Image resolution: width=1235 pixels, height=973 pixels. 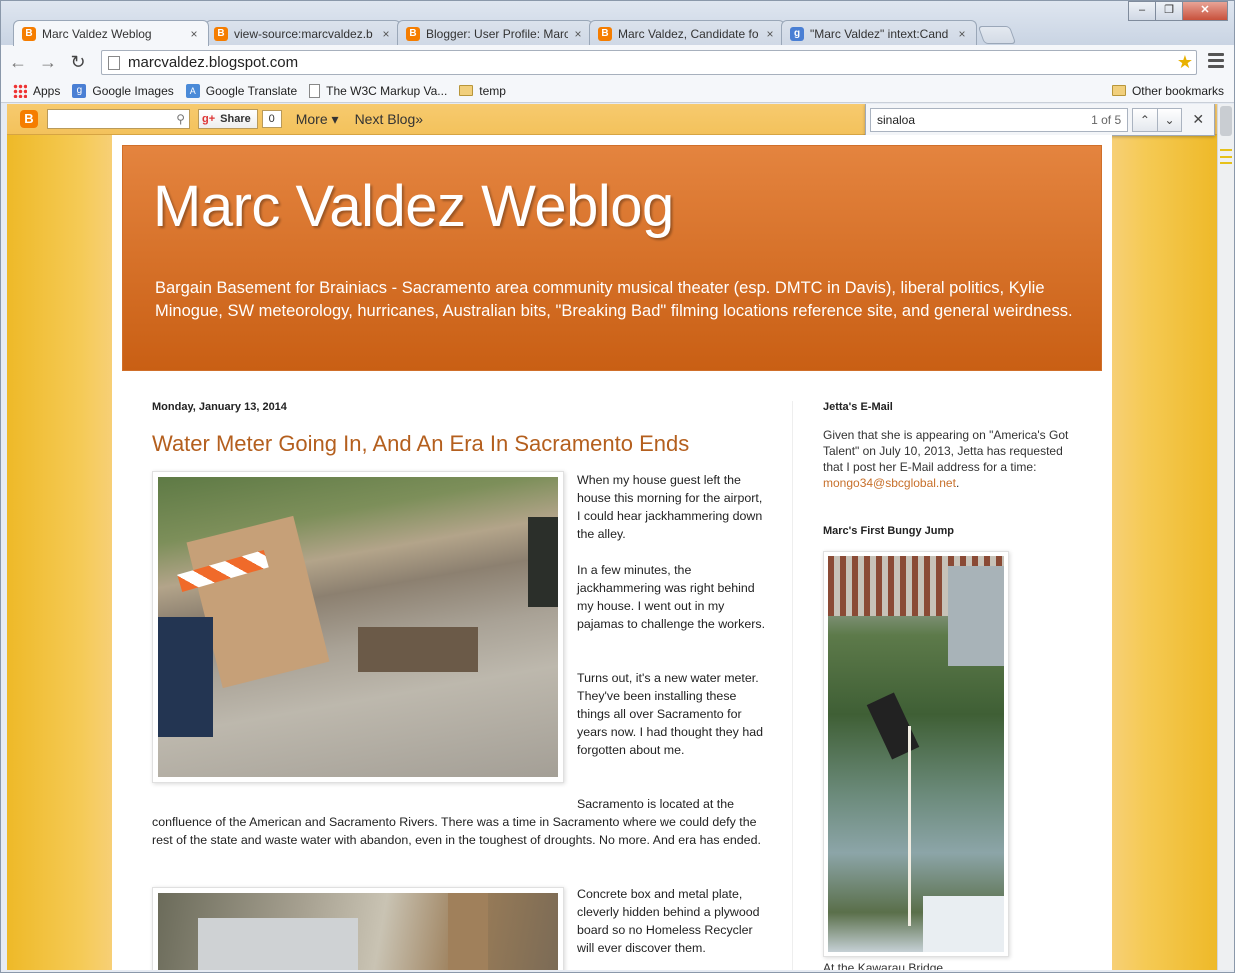 I want to click on find-close-button: ✕, so click(x=1198, y=119).